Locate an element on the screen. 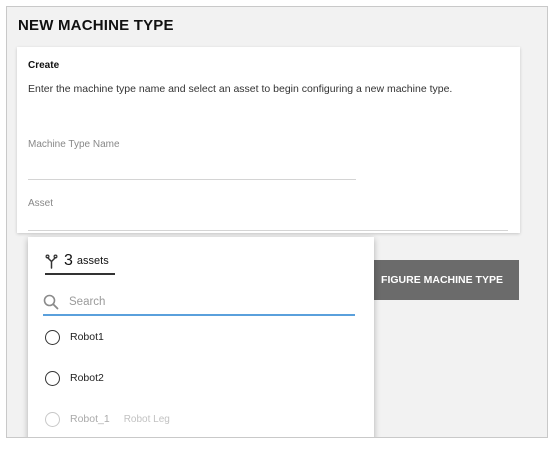 This screenshot has height=449, width=556. card-heading: Create is located at coordinates (44, 65).